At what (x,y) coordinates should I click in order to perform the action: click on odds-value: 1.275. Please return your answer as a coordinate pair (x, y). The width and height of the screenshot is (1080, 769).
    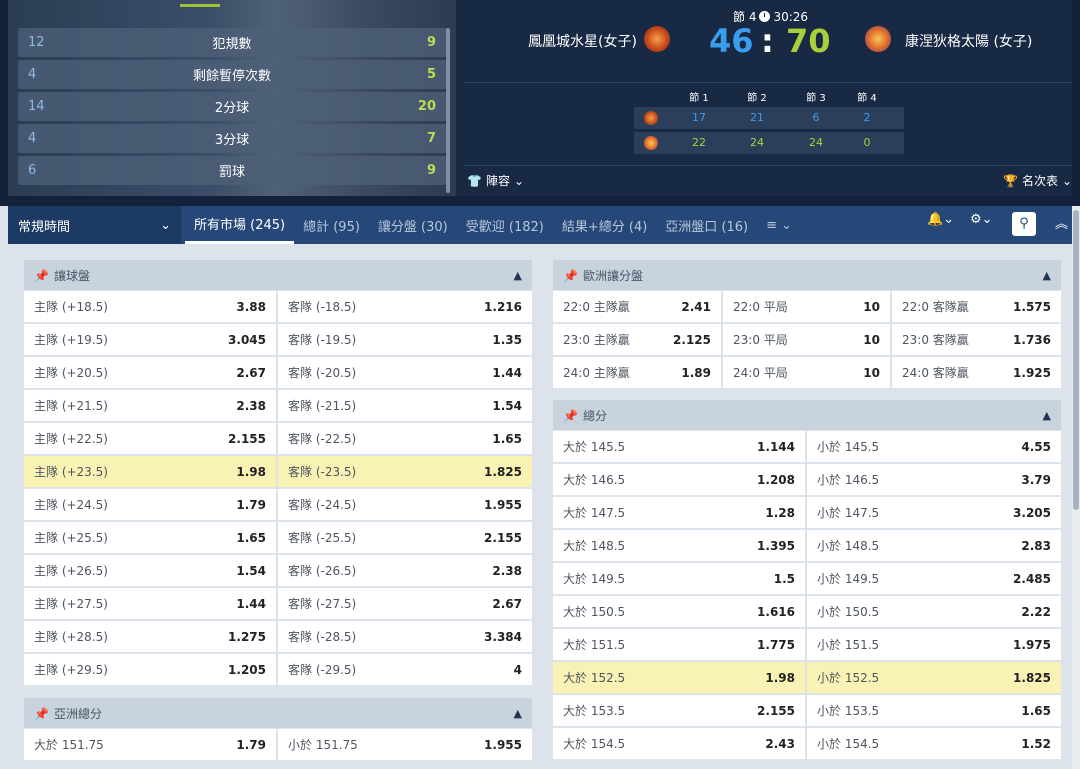
    Looking at the image, I should click on (247, 636).